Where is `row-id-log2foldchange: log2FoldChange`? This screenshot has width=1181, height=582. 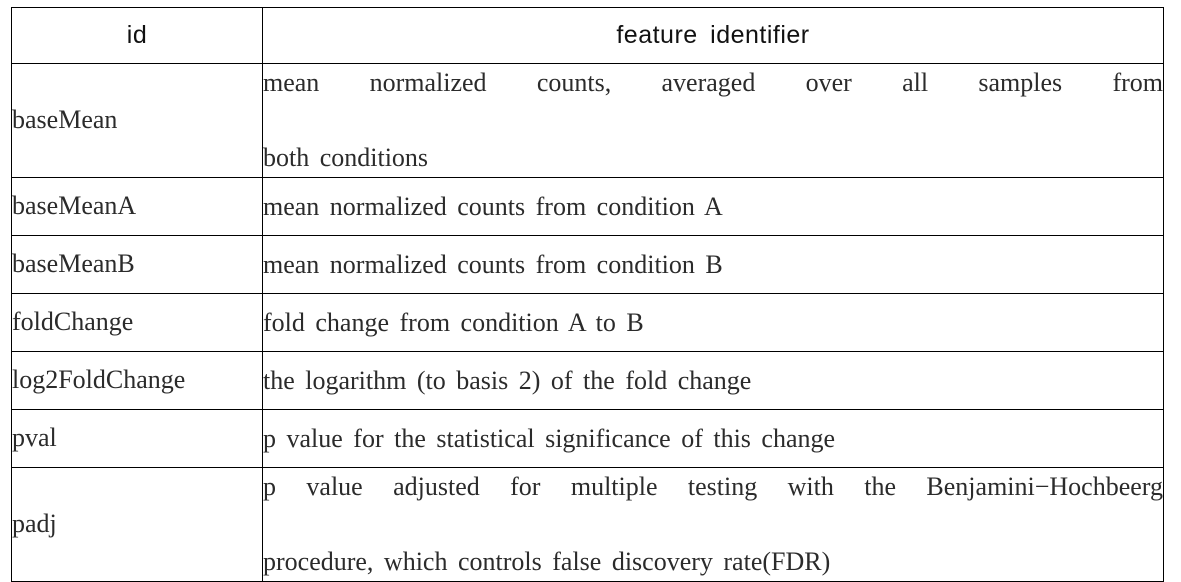
row-id-log2foldchange: log2FoldChange is located at coordinates (137, 381).